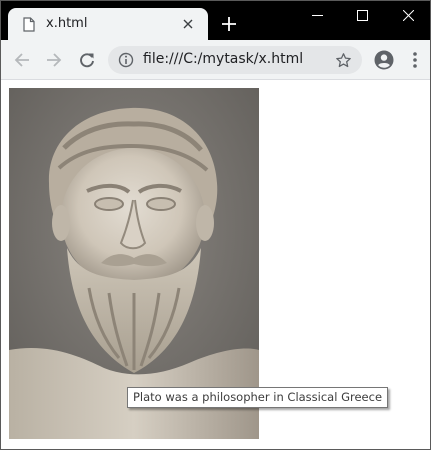  I want to click on browser-tab: x.html, so click(108, 24).